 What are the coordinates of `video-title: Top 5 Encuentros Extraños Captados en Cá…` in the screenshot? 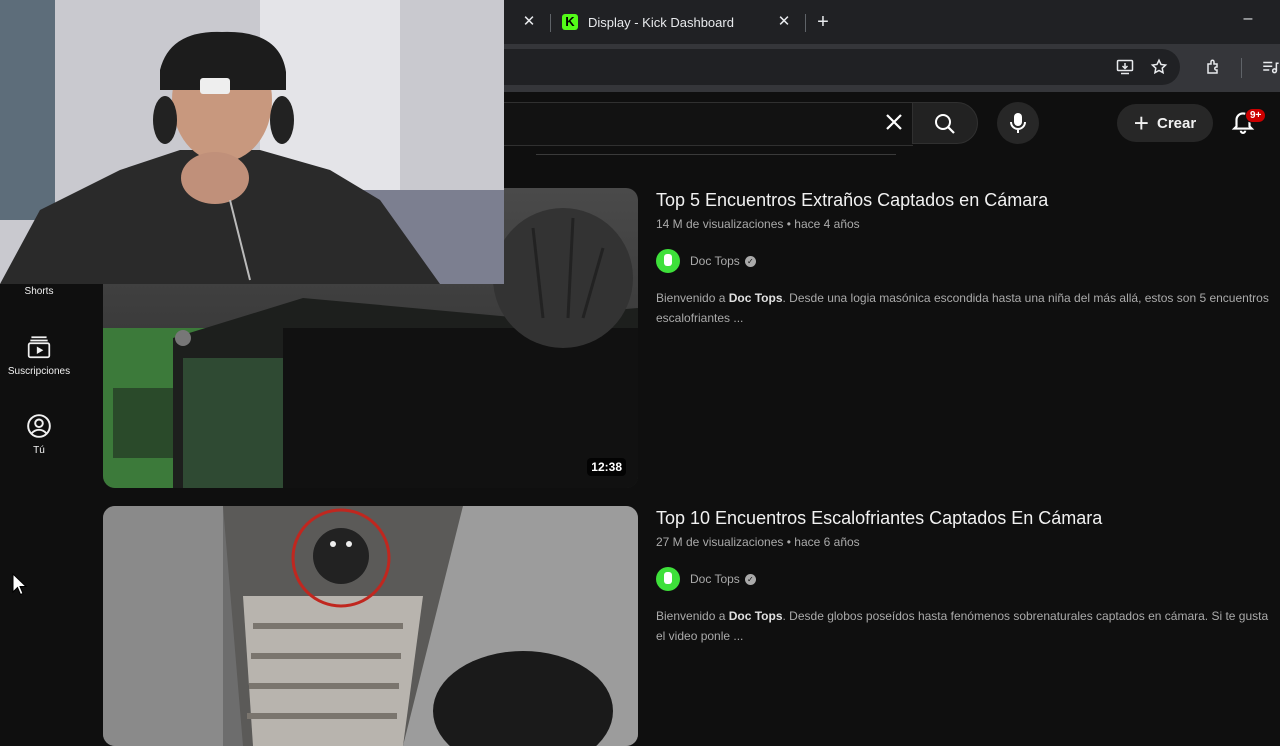 It's located at (852, 200).